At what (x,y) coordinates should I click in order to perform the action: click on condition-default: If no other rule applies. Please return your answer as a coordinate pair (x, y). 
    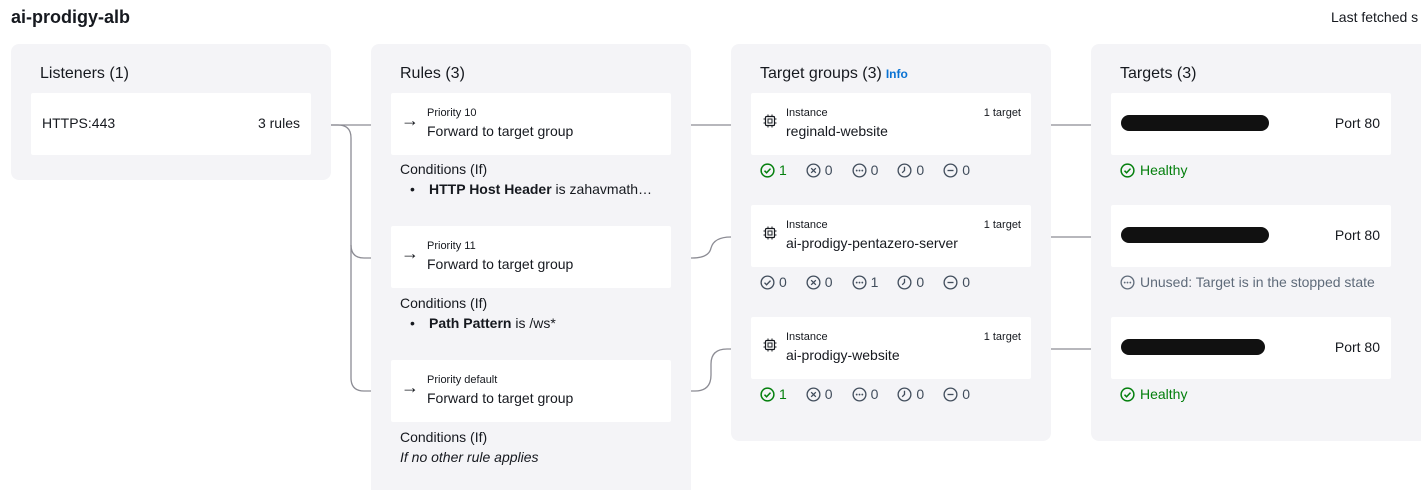
    Looking at the image, I should click on (469, 457).